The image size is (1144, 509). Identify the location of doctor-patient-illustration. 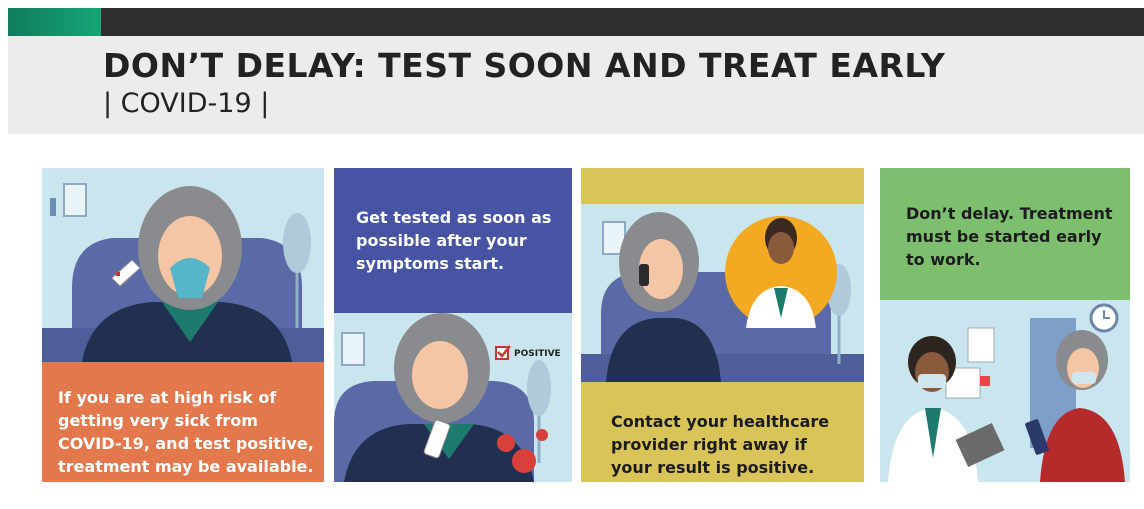
(1005, 391).